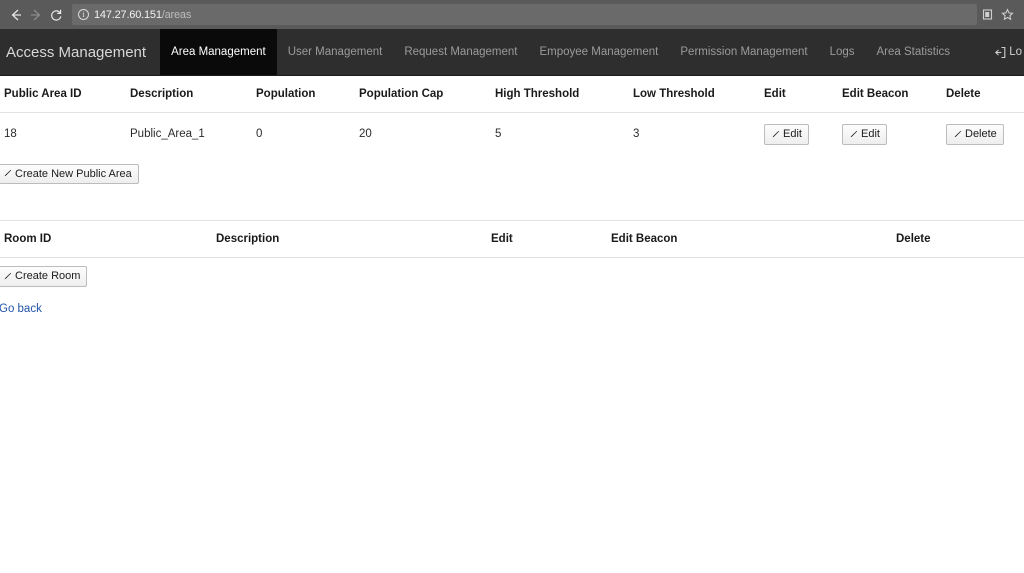 The width and height of the screenshot is (1024, 573). I want to click on nav-item-logs: Logs, so click(842, 52).